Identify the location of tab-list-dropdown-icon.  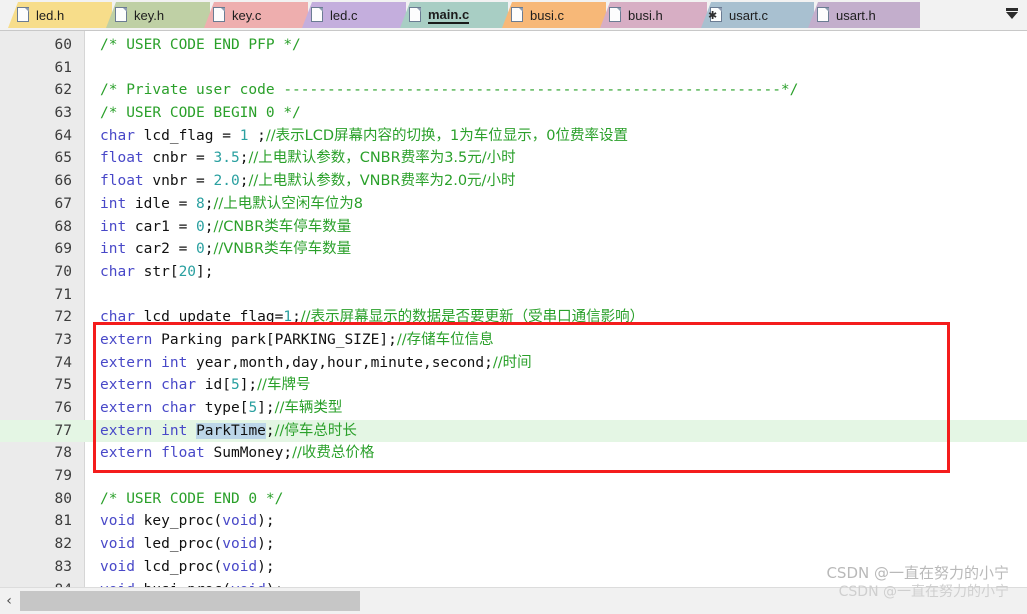
(1012, 14).